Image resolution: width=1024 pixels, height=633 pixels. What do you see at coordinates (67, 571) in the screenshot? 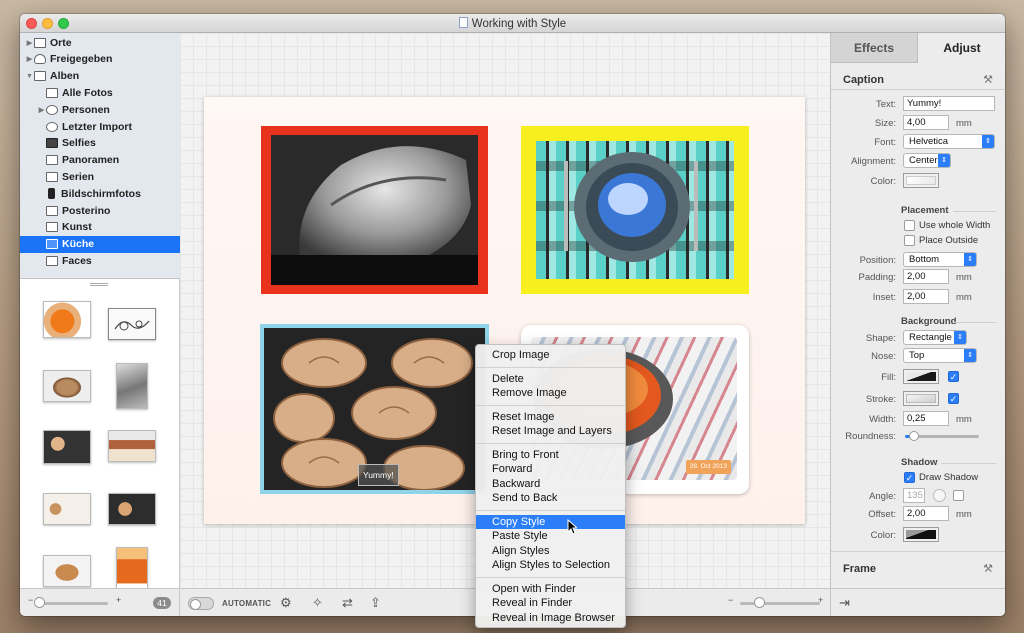
I see `thumbnail-loaf` at bounding box center [67, 571].